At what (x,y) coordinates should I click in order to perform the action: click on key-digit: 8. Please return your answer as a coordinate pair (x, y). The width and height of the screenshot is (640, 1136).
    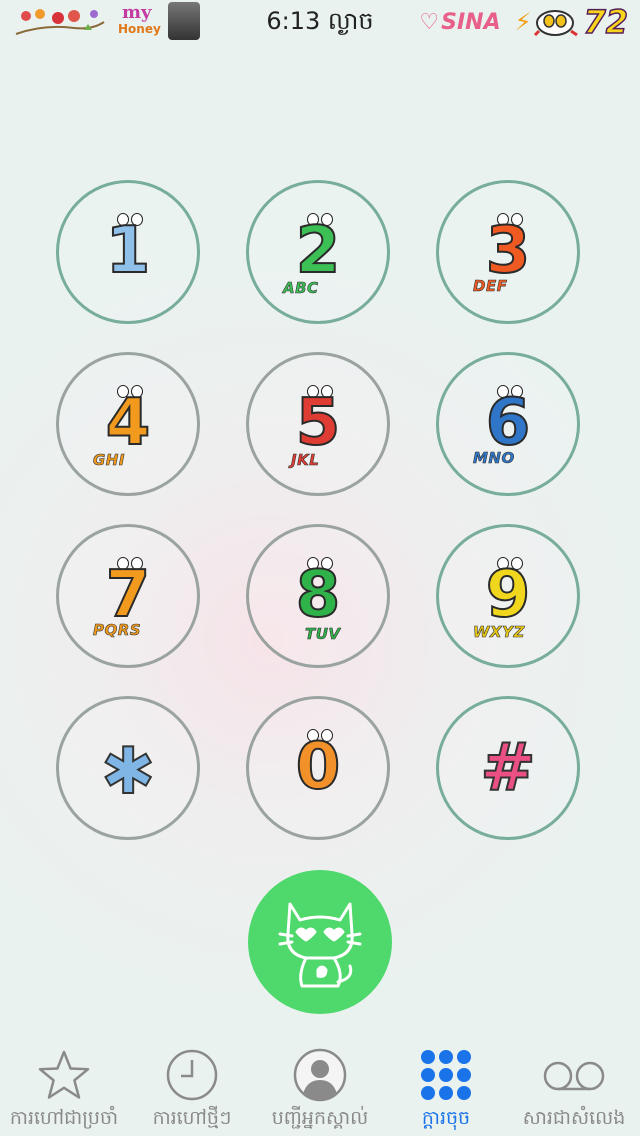
    Looking at the image, I should click on (318, 595).